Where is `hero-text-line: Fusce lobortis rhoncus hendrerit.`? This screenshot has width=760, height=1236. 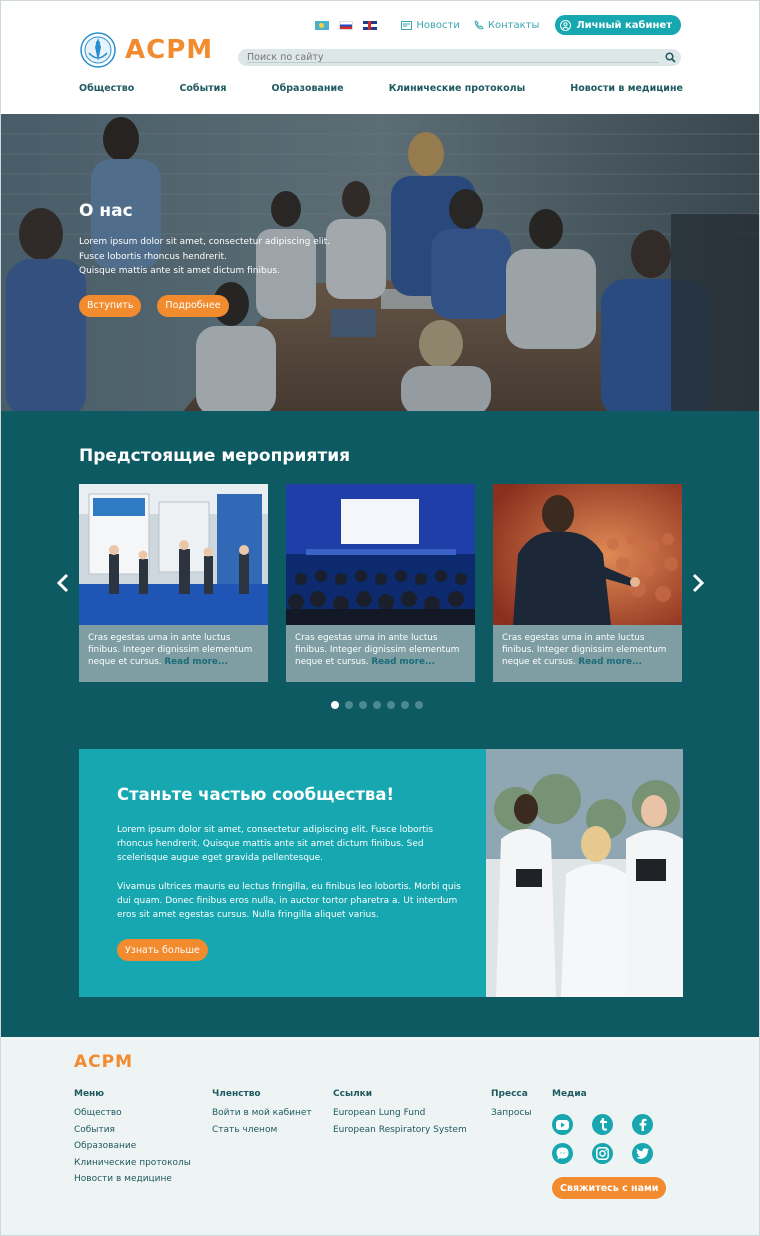
hero-text-line: Fusce lobortis rhoncus hendrerit. is located at coordinates (153, 256).